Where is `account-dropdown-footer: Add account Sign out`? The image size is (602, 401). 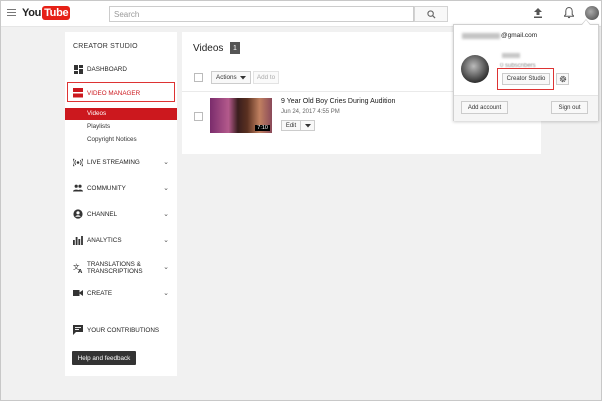 account-dropdown-footer: Add account Sign out is located at coordinates (526, 108).